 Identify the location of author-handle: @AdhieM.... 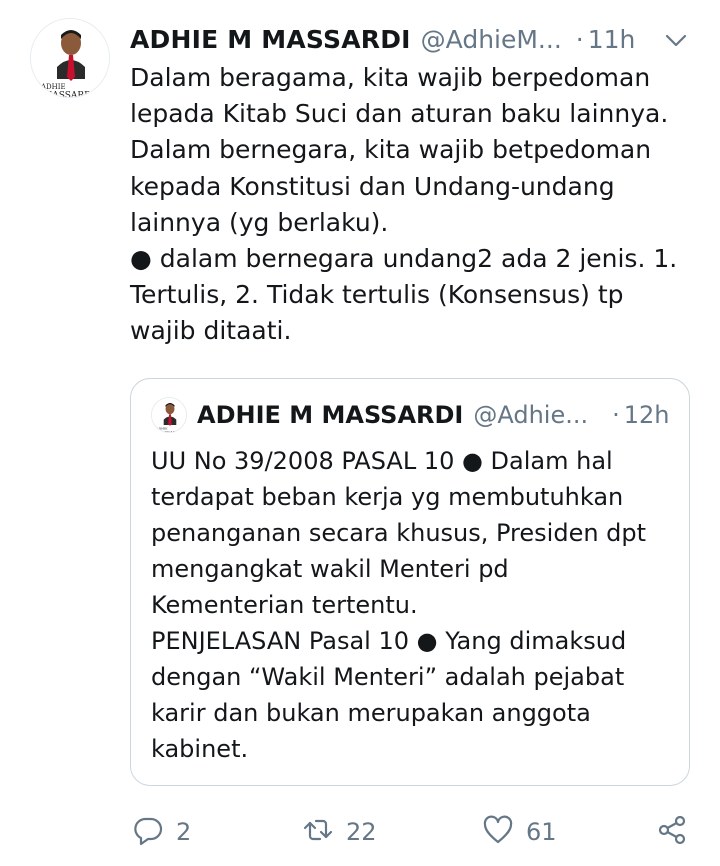
(491, 39).